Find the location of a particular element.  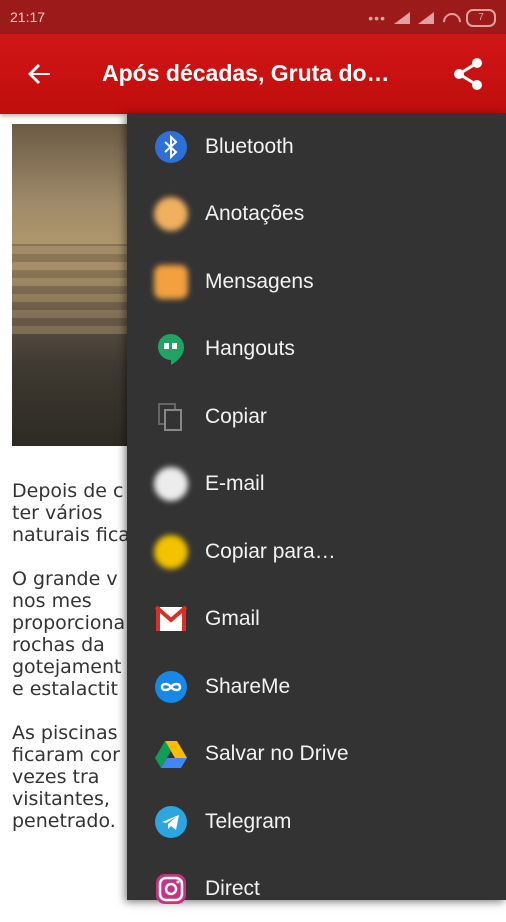

telegram-icon is located at coordinates (171, 822).